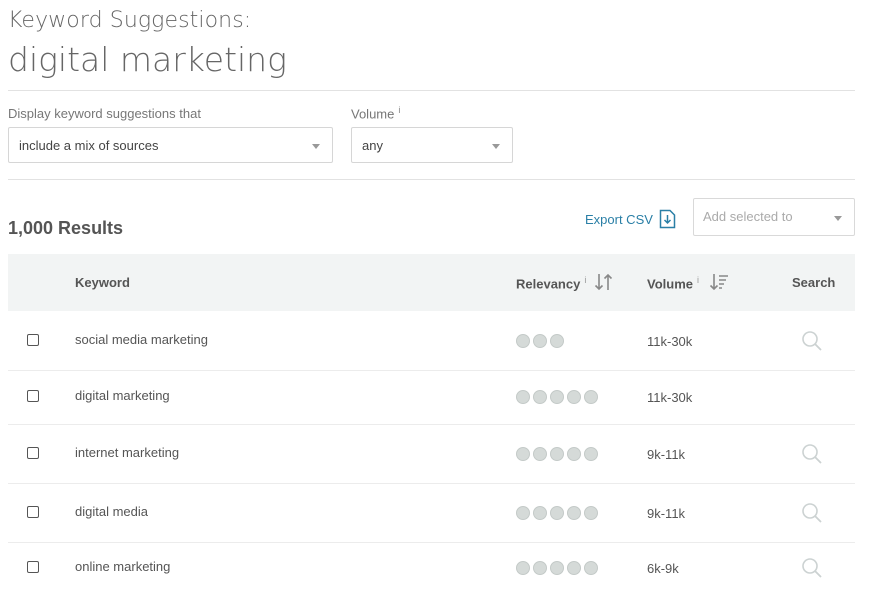 Image resolution: width=887 pixels, height=593 pixels. What do you see at coordinates (719, 282) in the screenshot?
I see `sort-descending-icon` at bounding box center [719, 282].